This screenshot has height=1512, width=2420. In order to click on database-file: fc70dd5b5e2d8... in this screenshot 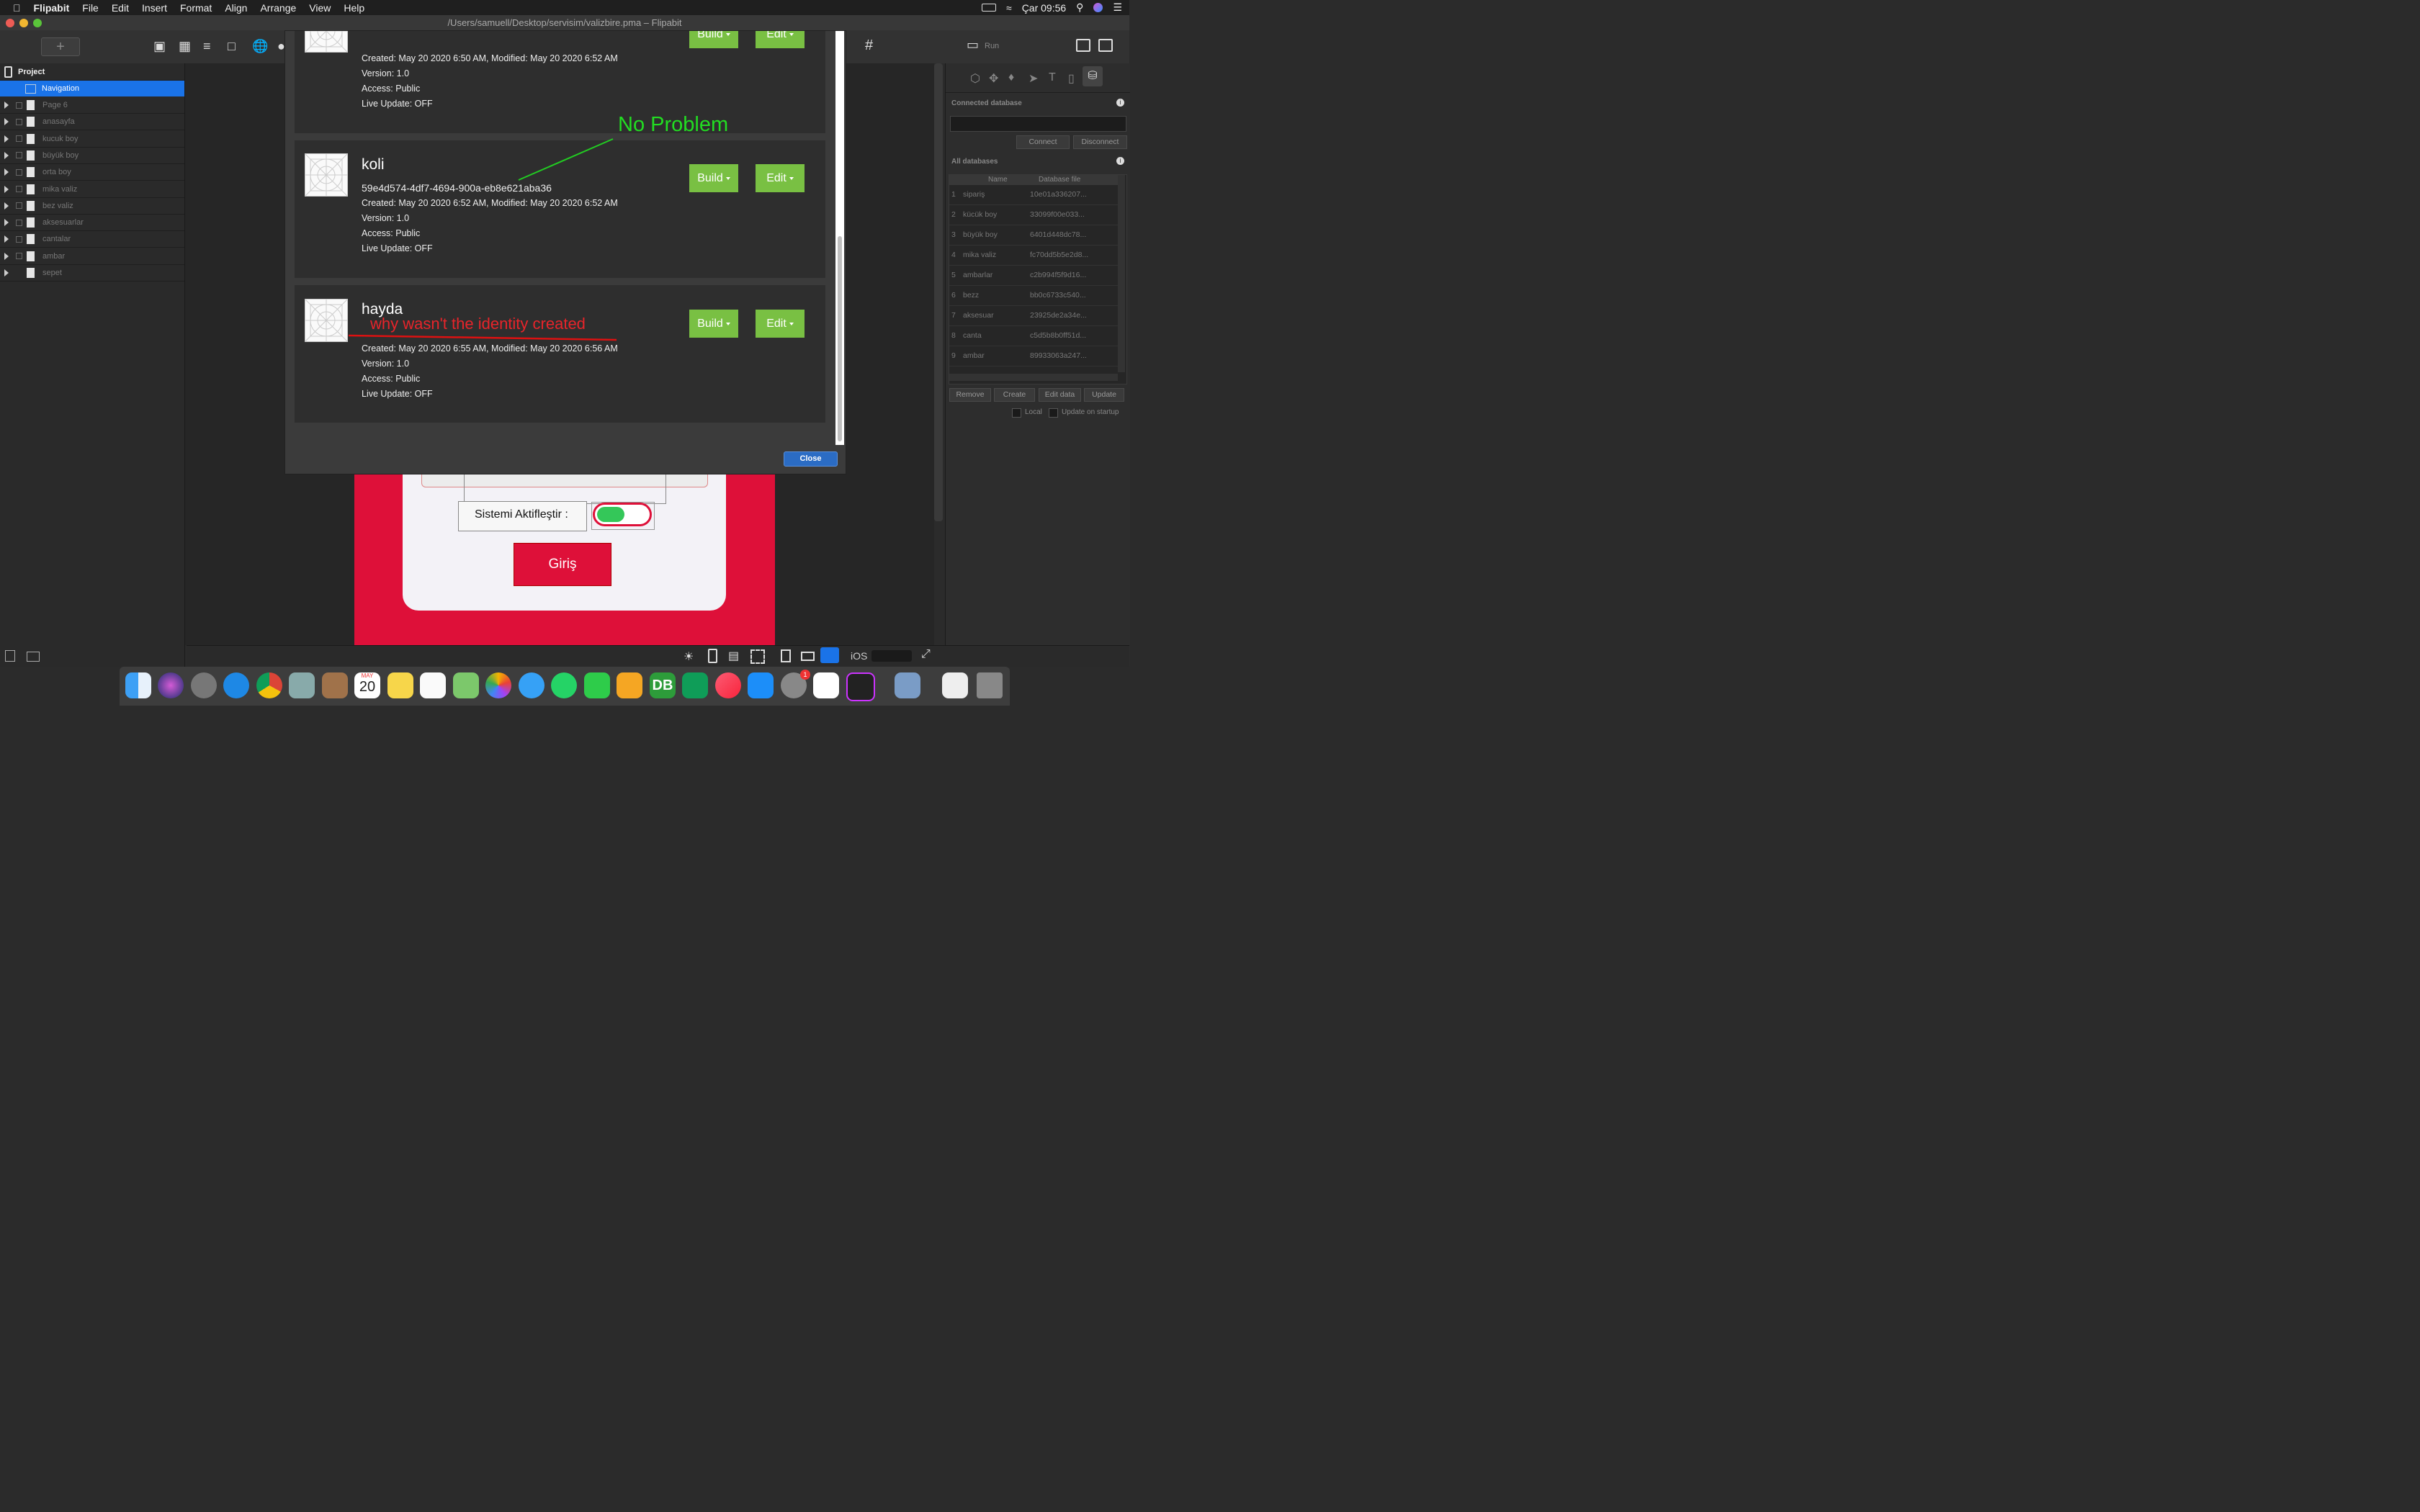, I will do `click(1059, 255)`.